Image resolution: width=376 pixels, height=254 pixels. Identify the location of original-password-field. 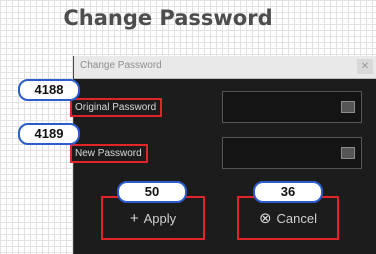
(292, 107).